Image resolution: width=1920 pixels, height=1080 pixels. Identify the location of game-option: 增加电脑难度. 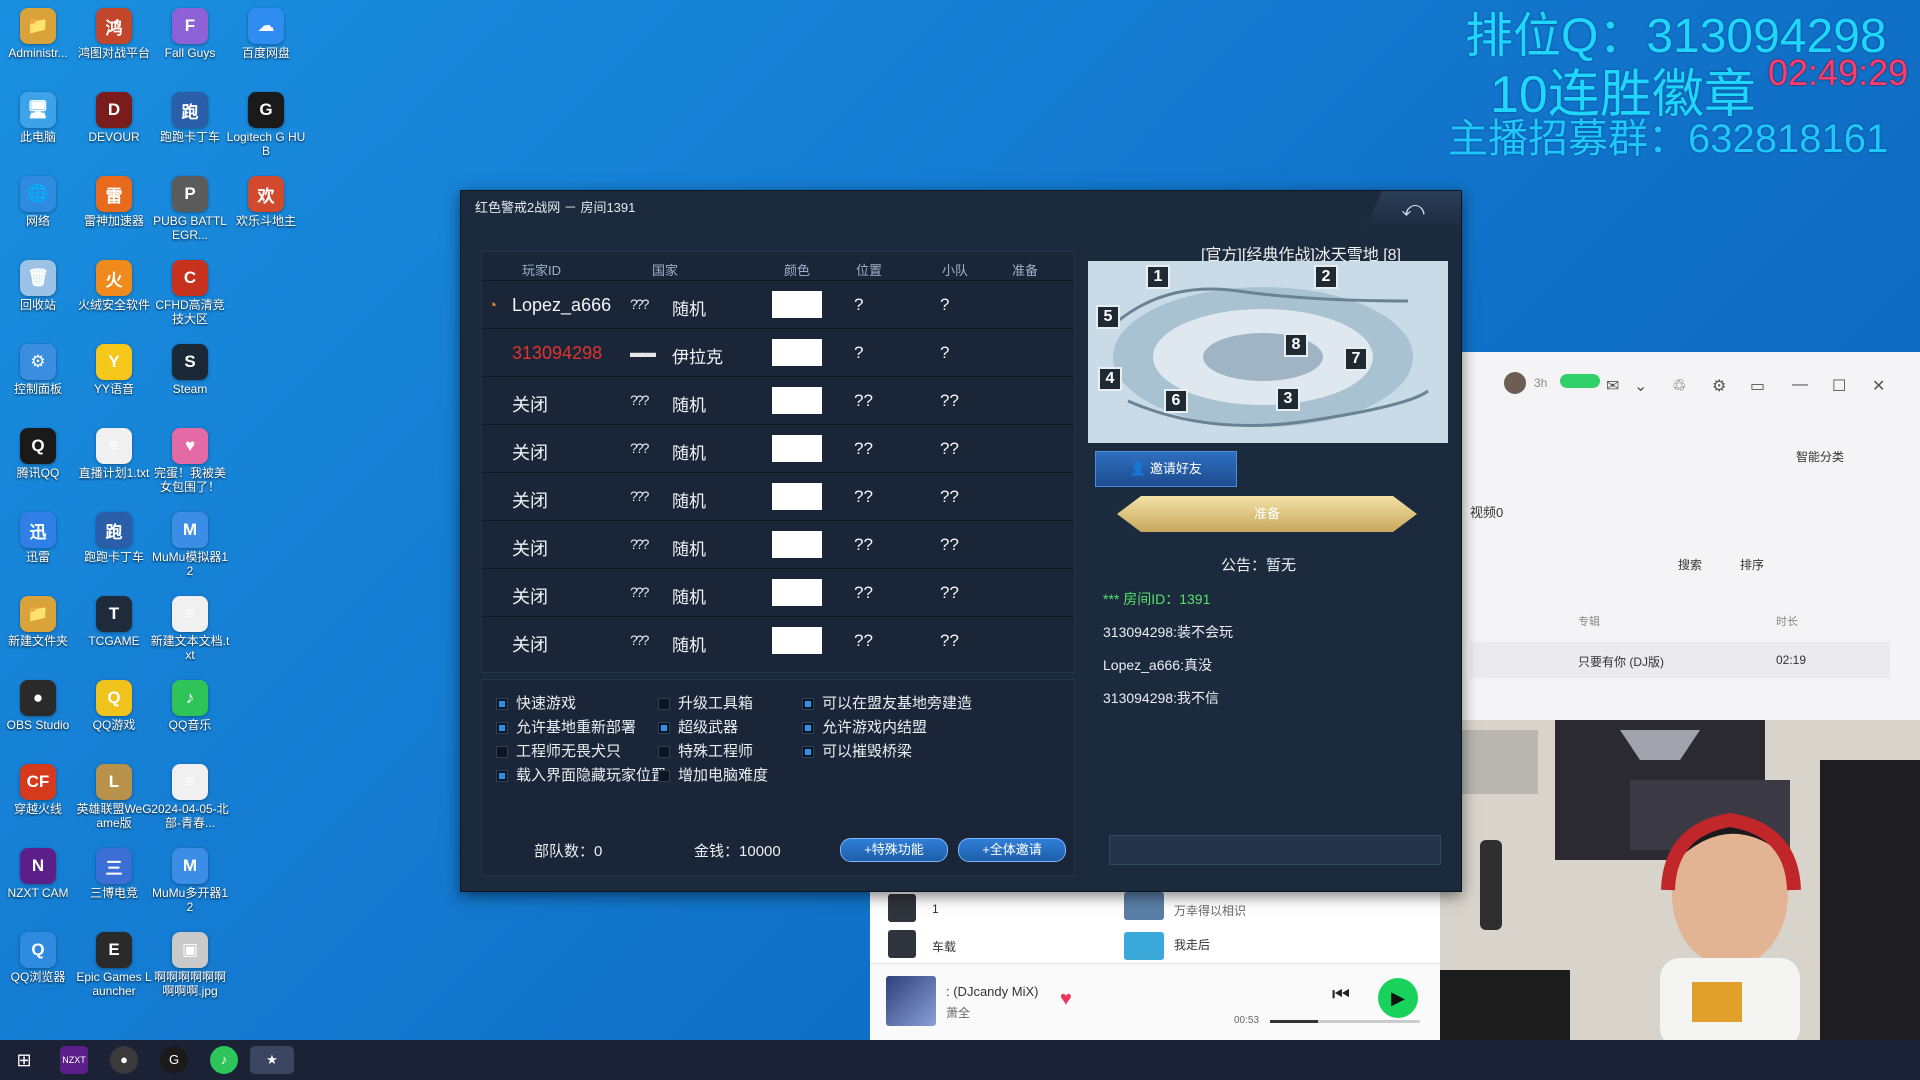
(713, 774).